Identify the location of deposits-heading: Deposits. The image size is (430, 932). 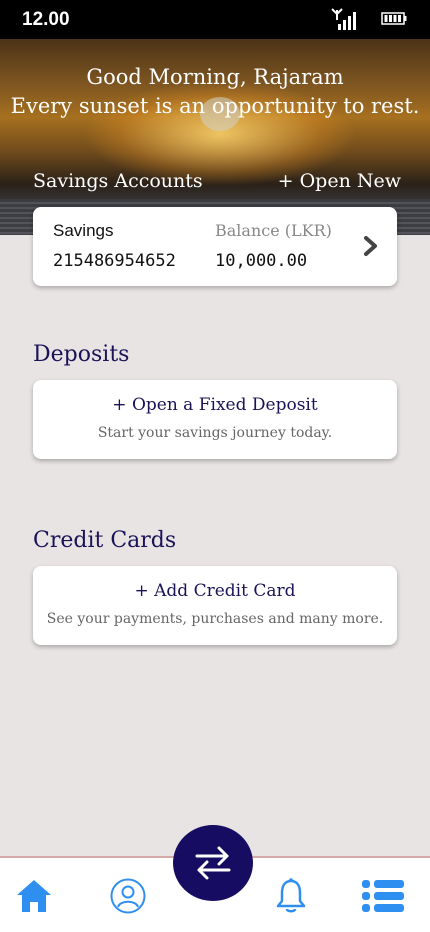
(81, 354).